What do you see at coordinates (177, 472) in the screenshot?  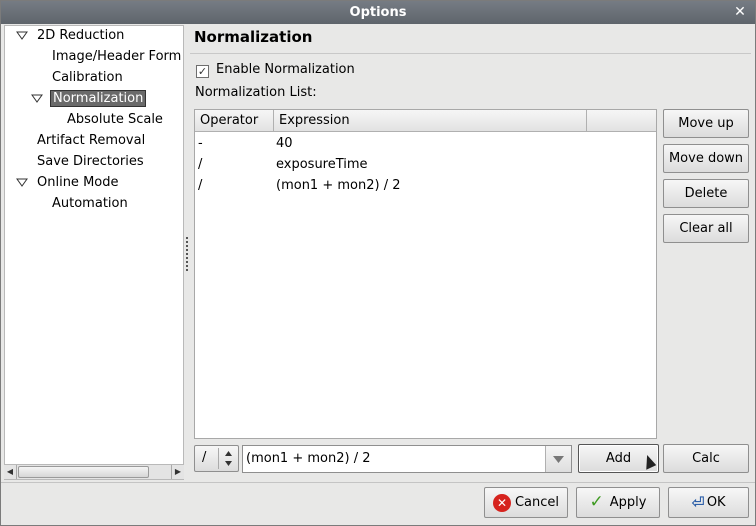 I see `scroll-right-icon: ▶` at bounding box center [177, 472].